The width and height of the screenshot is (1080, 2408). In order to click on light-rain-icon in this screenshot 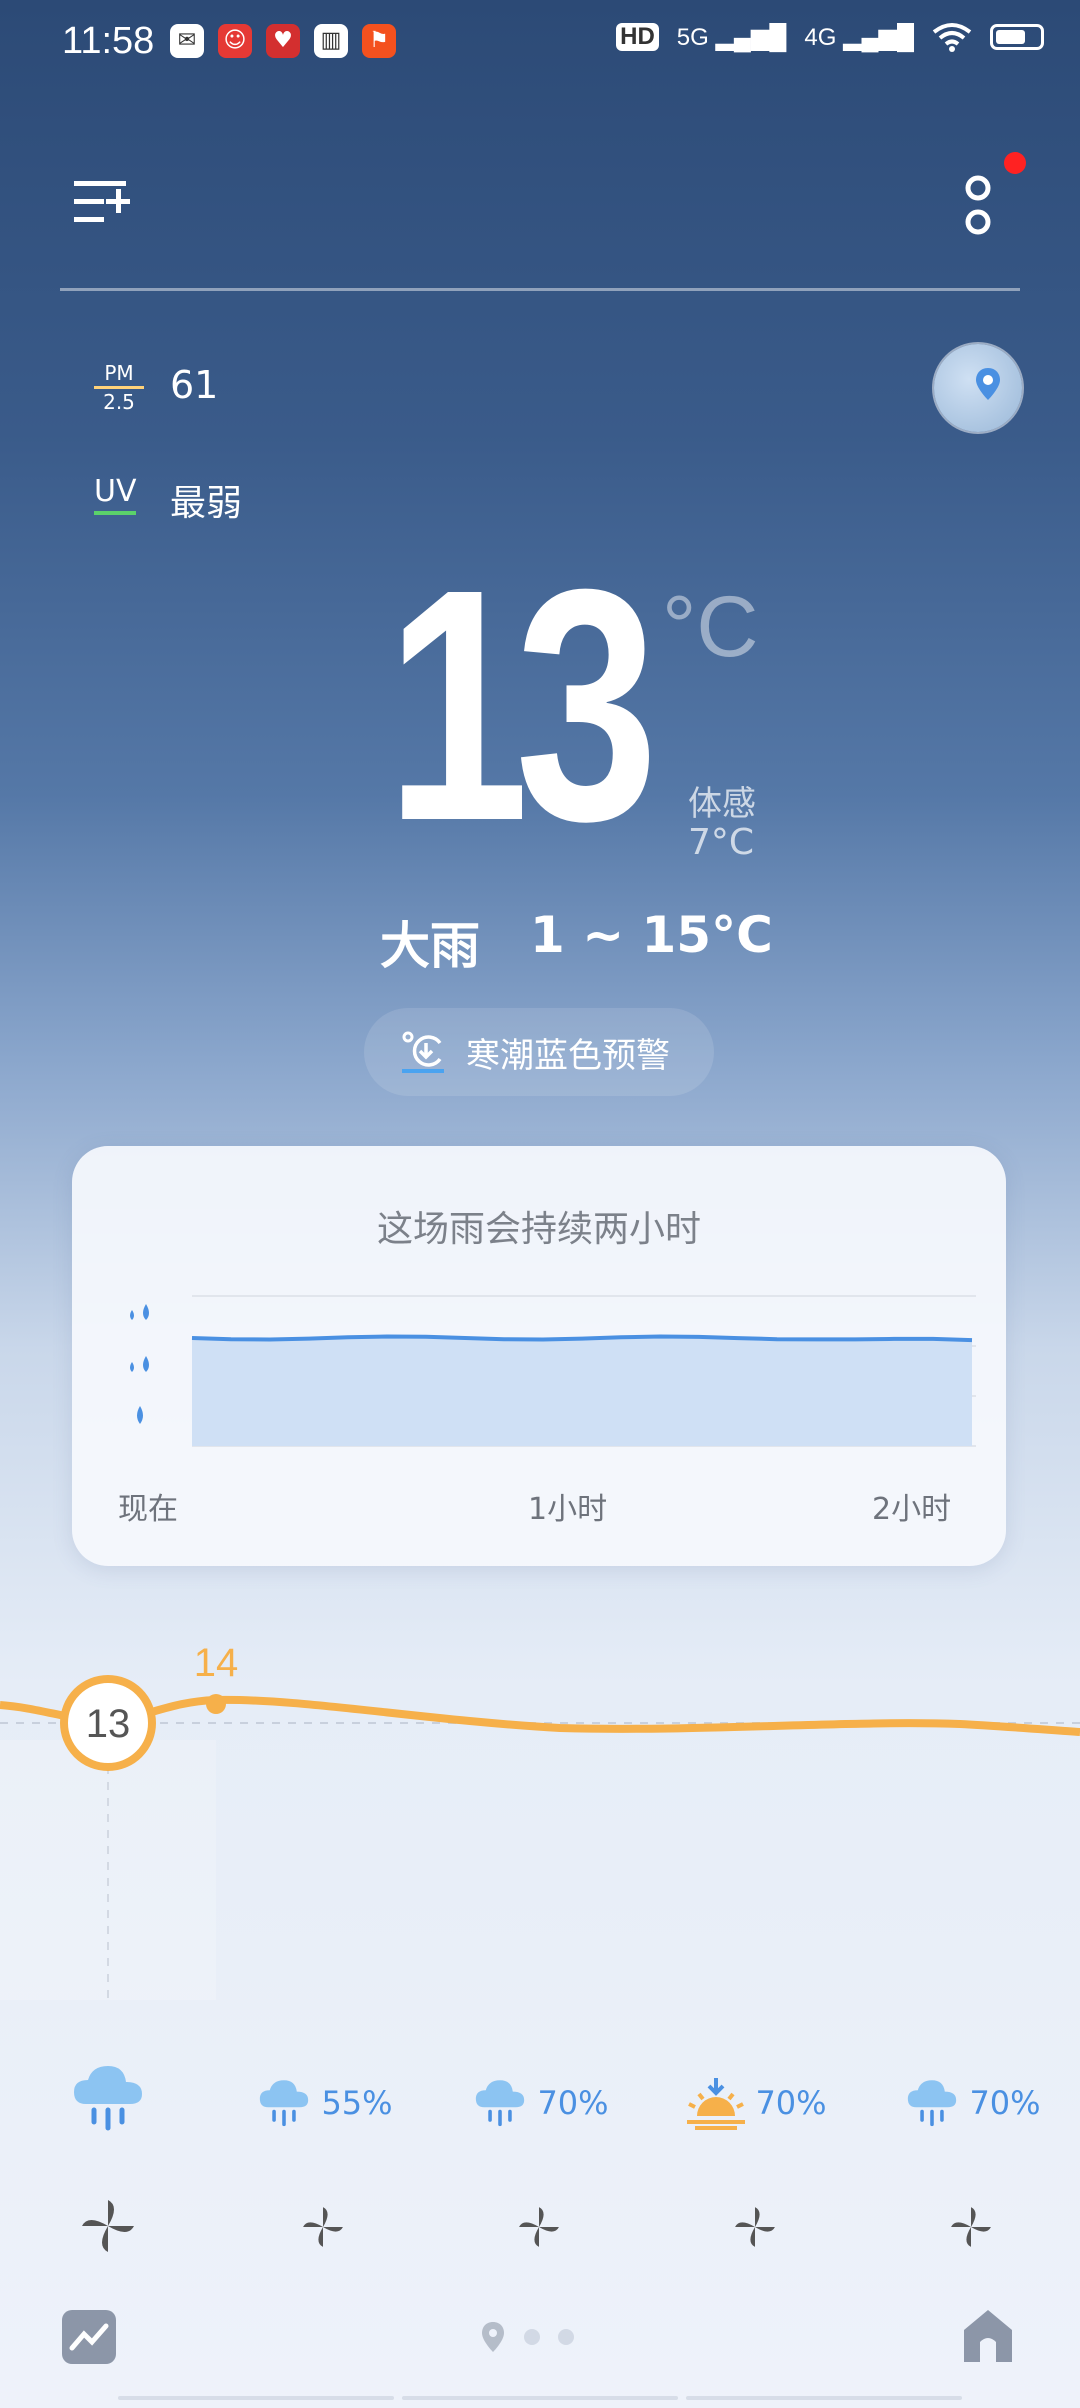, I will do `click(140, 1415)`.